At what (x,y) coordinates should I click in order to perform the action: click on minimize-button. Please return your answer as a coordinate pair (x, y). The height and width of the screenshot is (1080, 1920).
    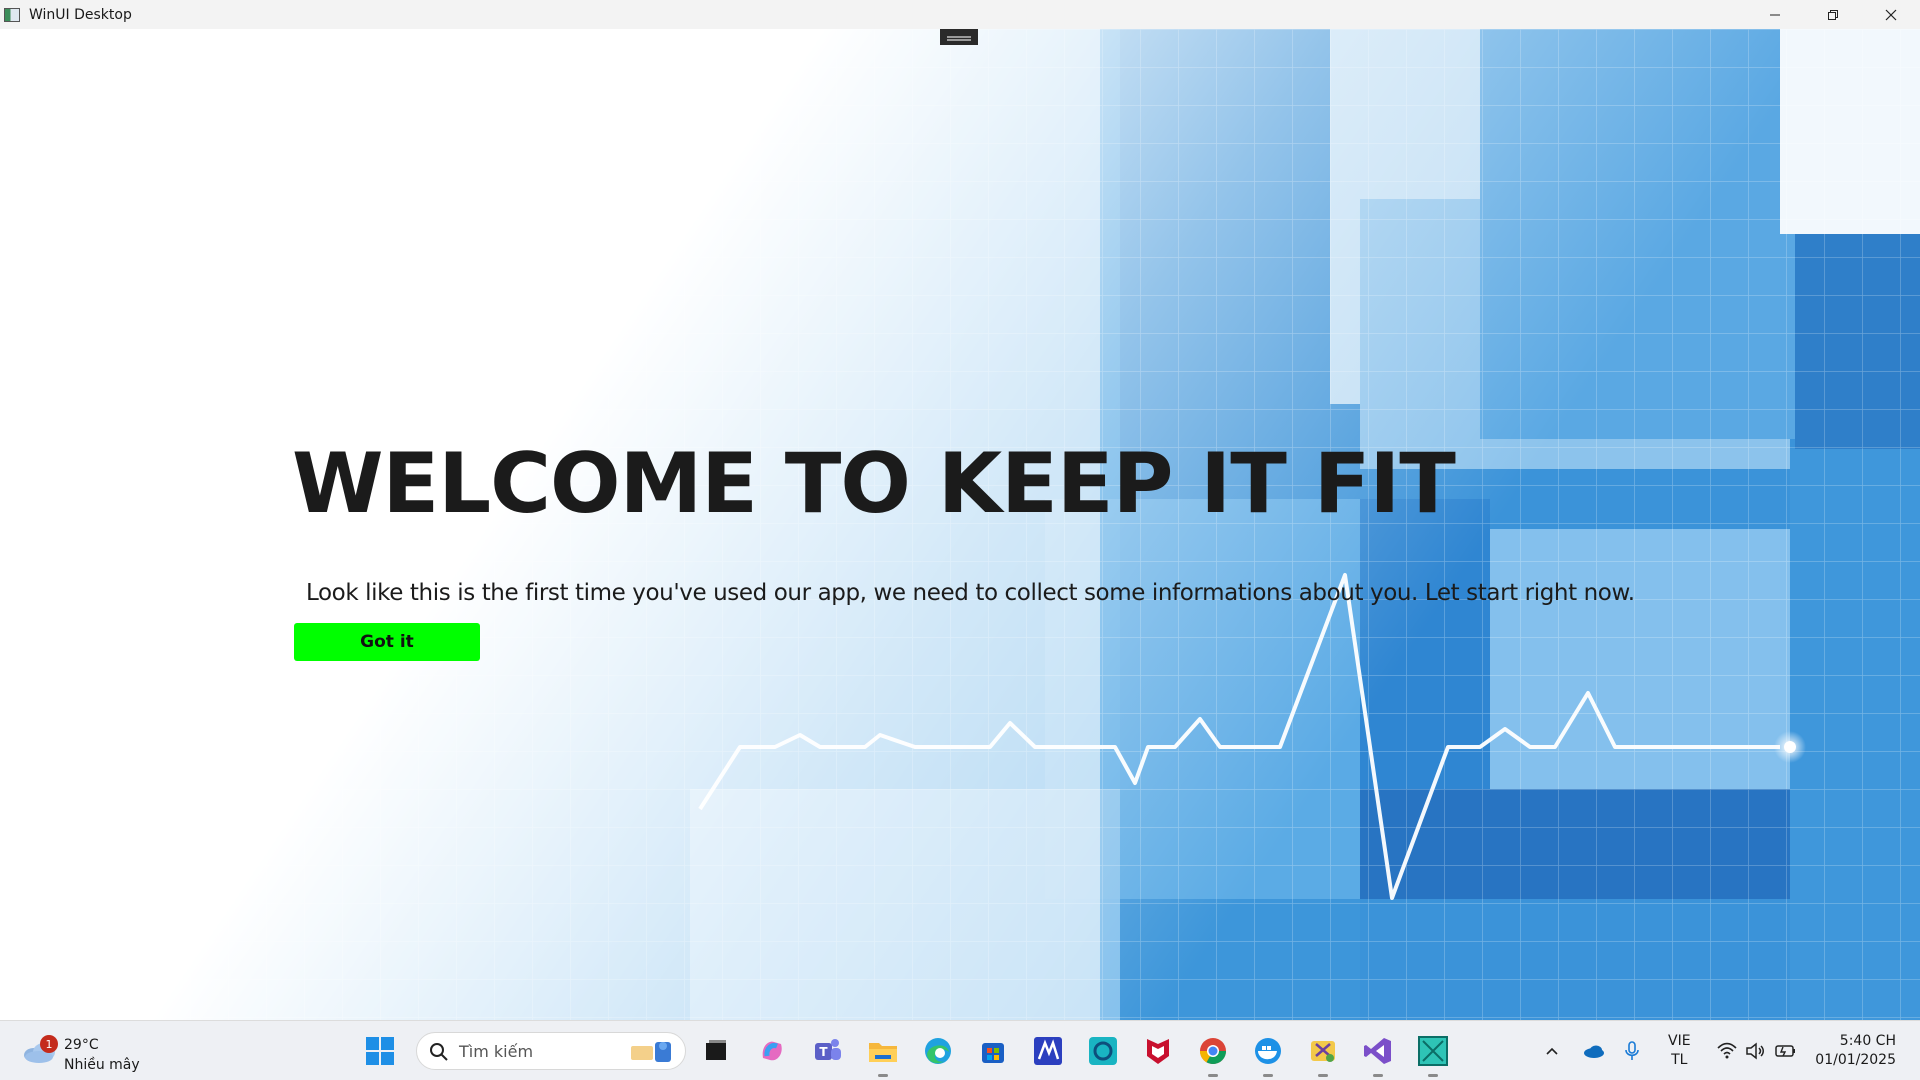
    Looking at the image, I should click on (1775, 14).